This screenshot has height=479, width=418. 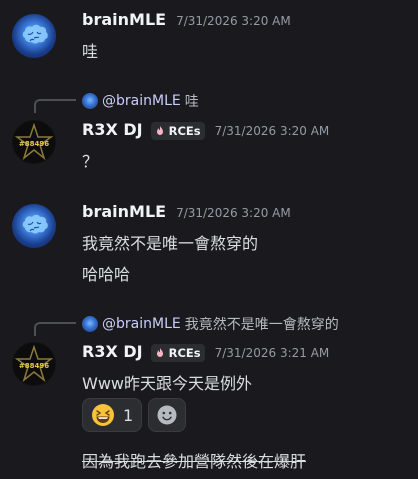 I want to click on message-text: 我竟然不是唯一會熬穿的, so click(x=170, y=243).